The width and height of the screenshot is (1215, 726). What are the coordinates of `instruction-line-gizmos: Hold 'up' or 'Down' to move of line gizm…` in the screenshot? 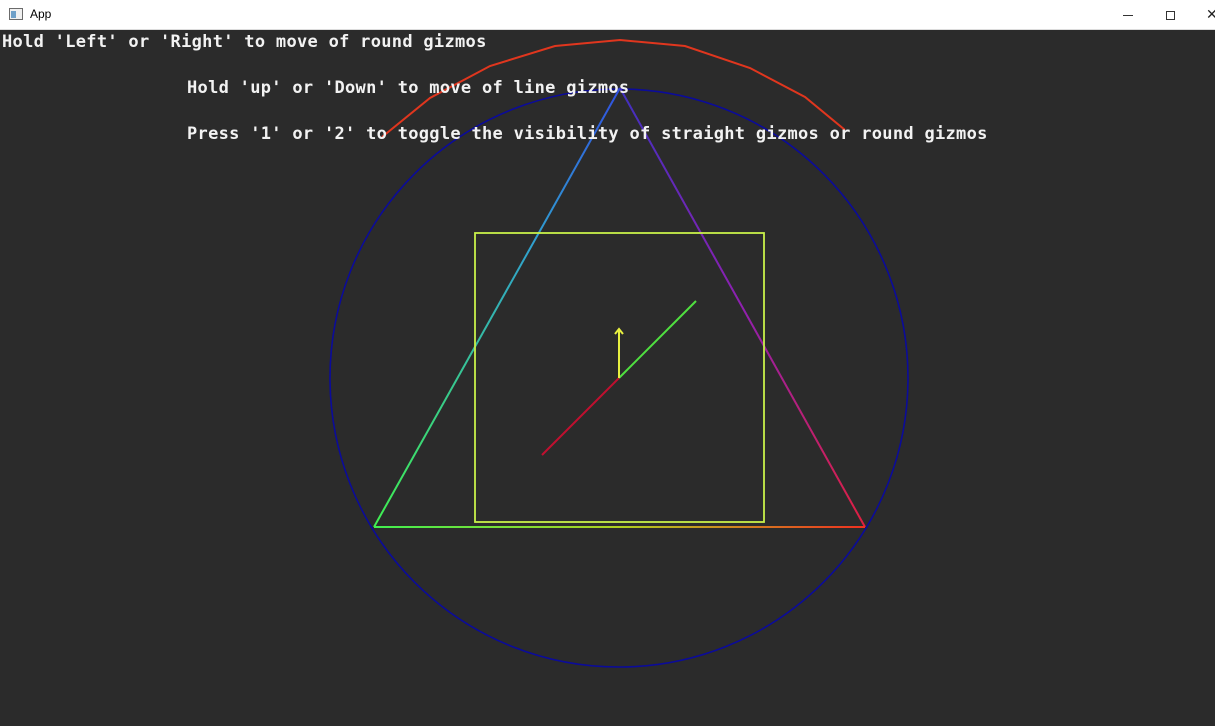 It's located at (408, 88).